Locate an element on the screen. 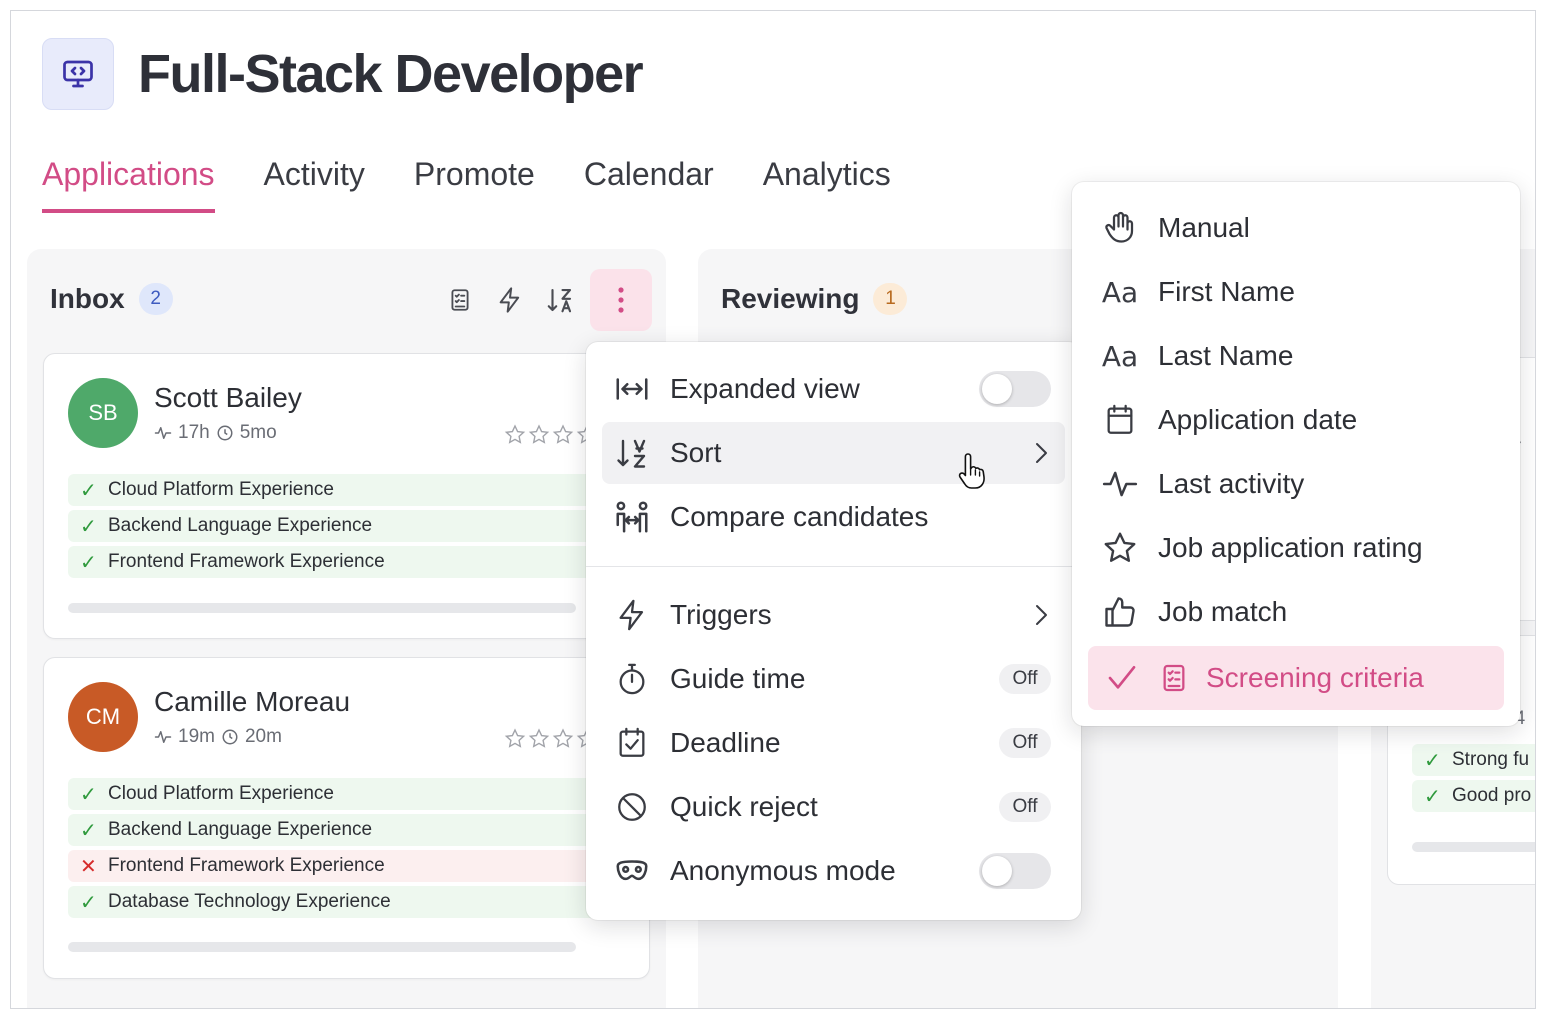 This screenshot has width=1545, height=1018. menu-item-sort: Sort is located at coordinates (833, 453).